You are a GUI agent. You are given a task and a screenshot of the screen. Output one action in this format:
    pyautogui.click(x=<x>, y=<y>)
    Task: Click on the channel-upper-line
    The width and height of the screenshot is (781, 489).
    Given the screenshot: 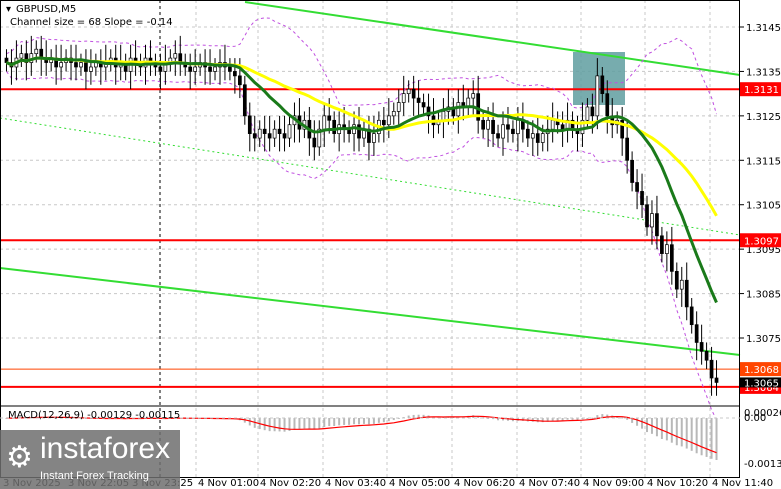 What is the action you would take?
    pyautogui.click(x=492, y=38)
    